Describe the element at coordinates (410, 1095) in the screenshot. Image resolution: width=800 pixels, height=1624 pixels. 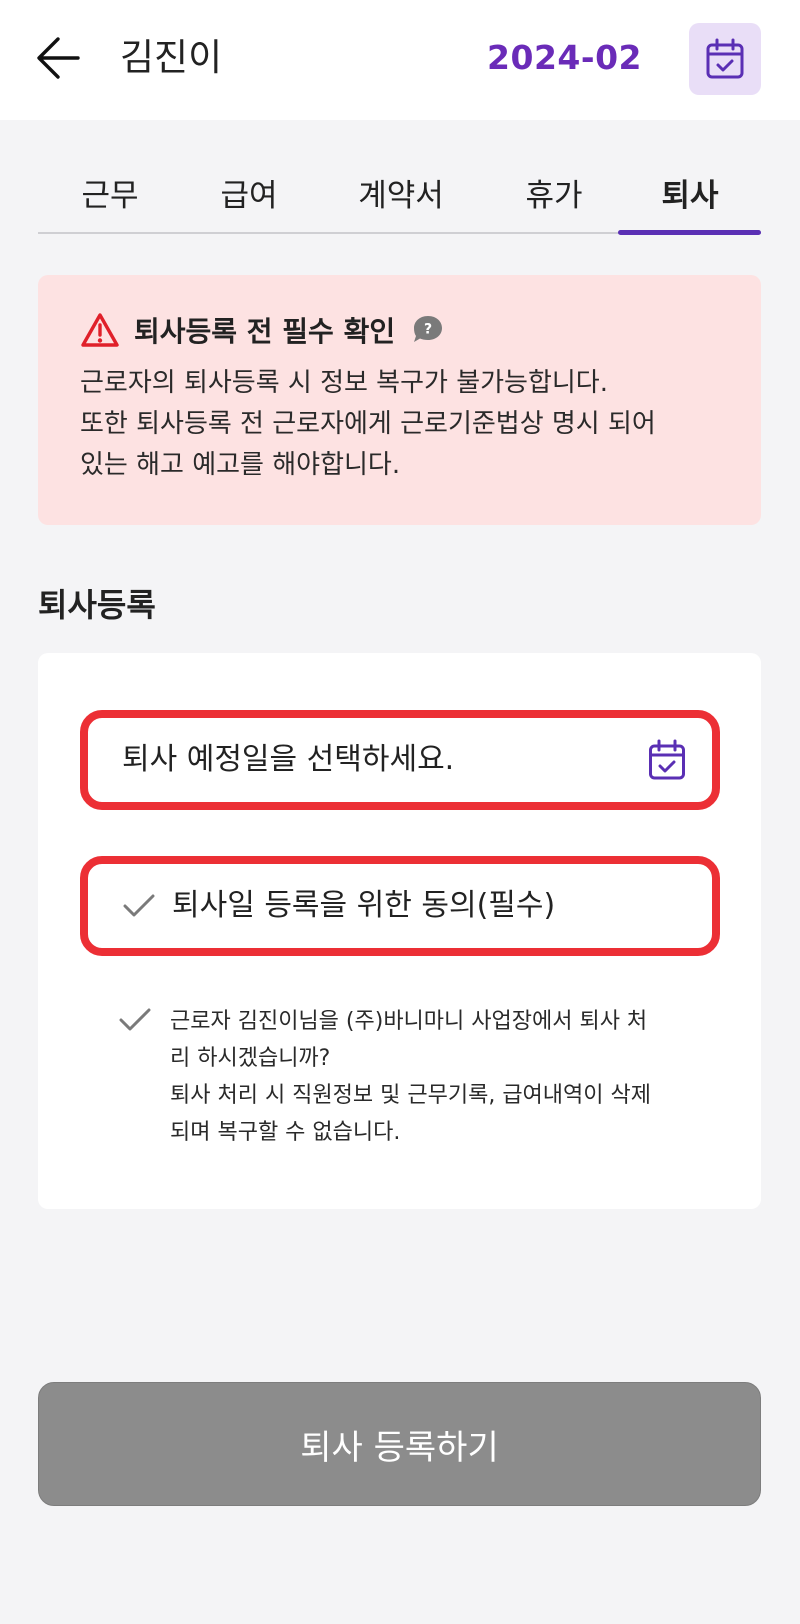
I see `info-line: 퇴사 처리 시 직원정보 및 근무기록, 급여내역이 삭제` at that location.